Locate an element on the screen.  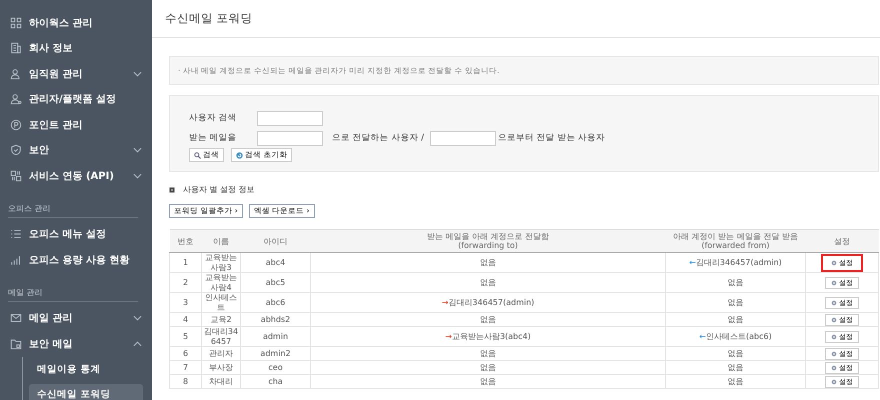
folder-icon is located at coordinates (16, 344).